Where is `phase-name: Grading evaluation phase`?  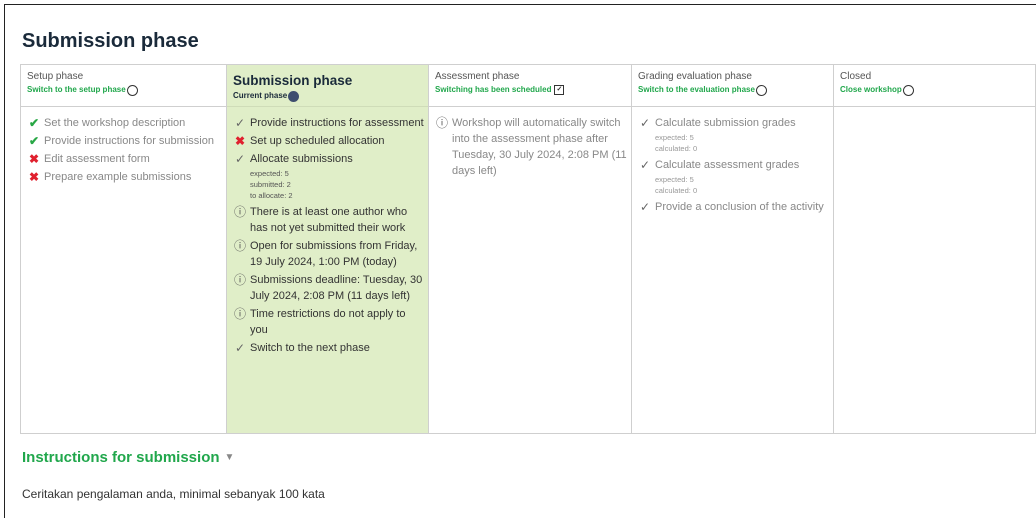 phase-name: Grading evaluation phase is located at coordinates (695, 76).